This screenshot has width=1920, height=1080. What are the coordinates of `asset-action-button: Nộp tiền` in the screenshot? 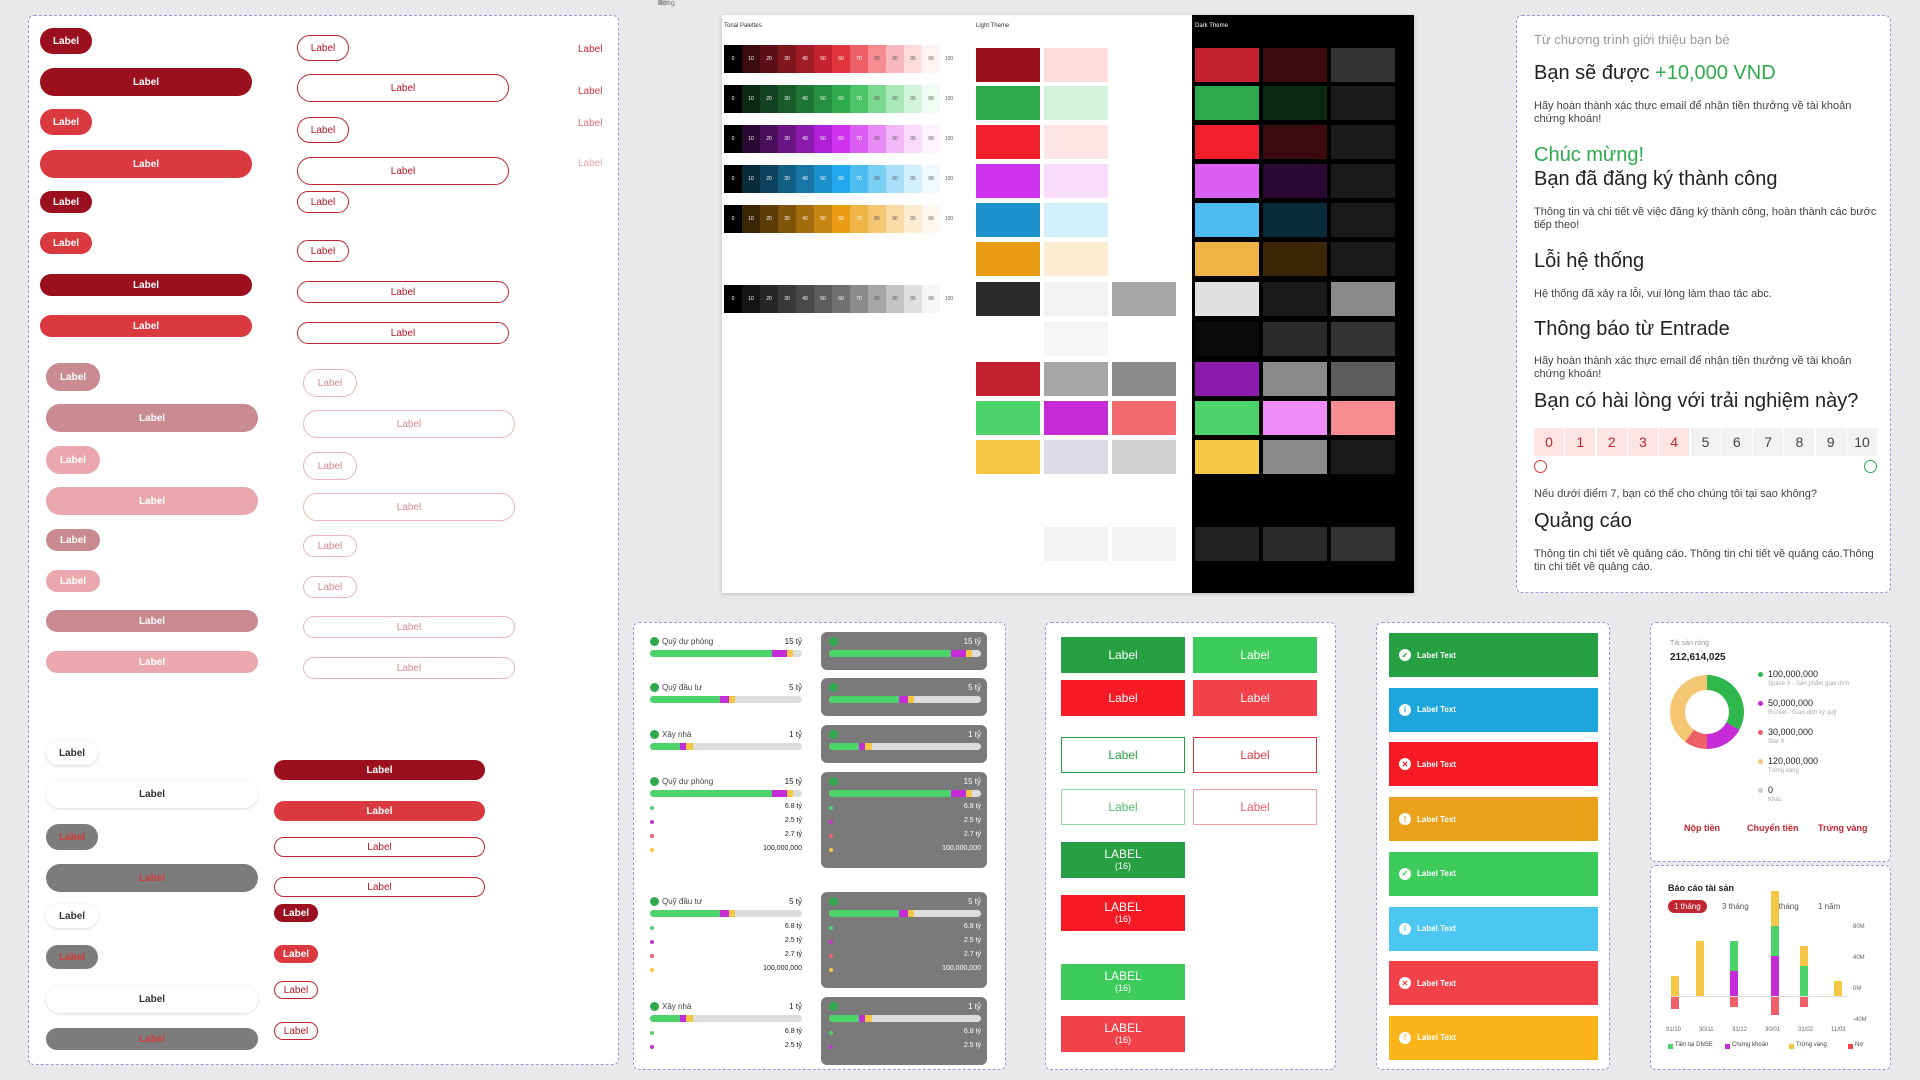 It's located at (1702, 828).